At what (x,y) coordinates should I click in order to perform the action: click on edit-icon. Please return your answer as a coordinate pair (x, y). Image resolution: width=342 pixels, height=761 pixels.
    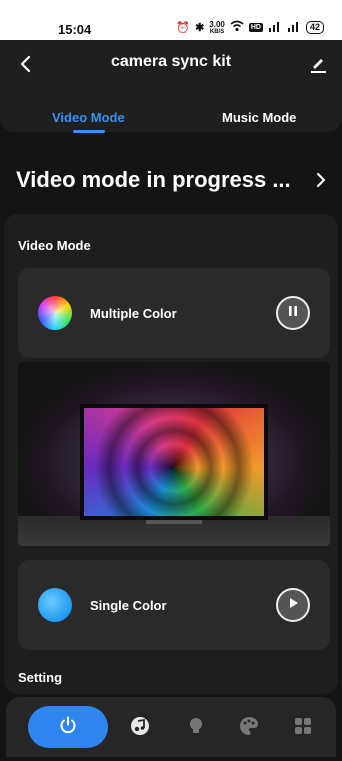
    Looking at the image, I should click on (318, 64).